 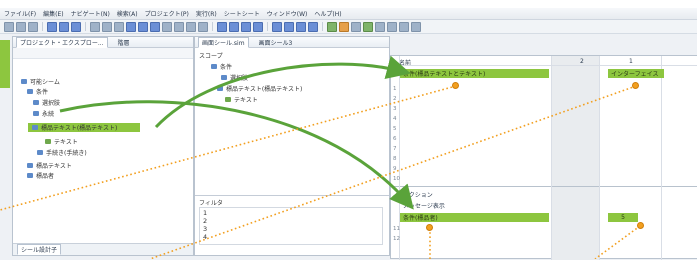 I want to click on tab-seal-designer: シール設計子, so click(x=39, y=249).